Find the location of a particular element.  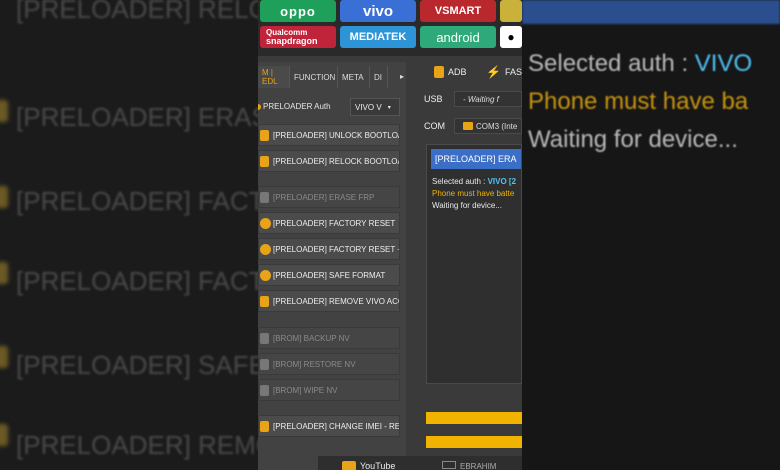

button-label: [BROM] WIPE NV is located at coordinates (305, 390).